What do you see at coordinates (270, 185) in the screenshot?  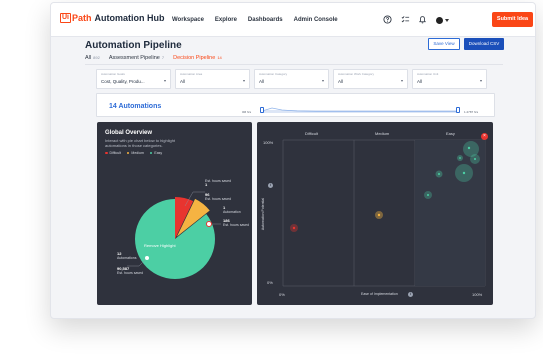 I see `y-axis-info-icon: i` at bounding box center [270, 185].